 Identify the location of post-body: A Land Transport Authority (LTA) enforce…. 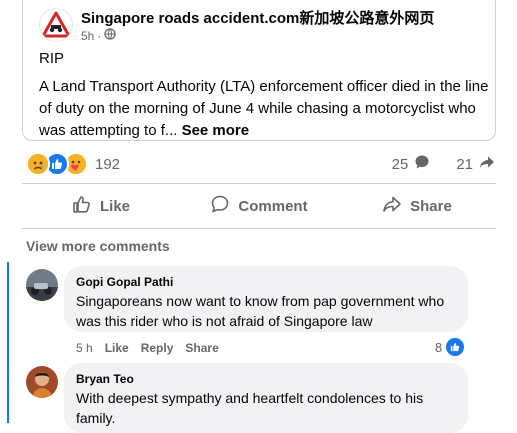
(264, 108).